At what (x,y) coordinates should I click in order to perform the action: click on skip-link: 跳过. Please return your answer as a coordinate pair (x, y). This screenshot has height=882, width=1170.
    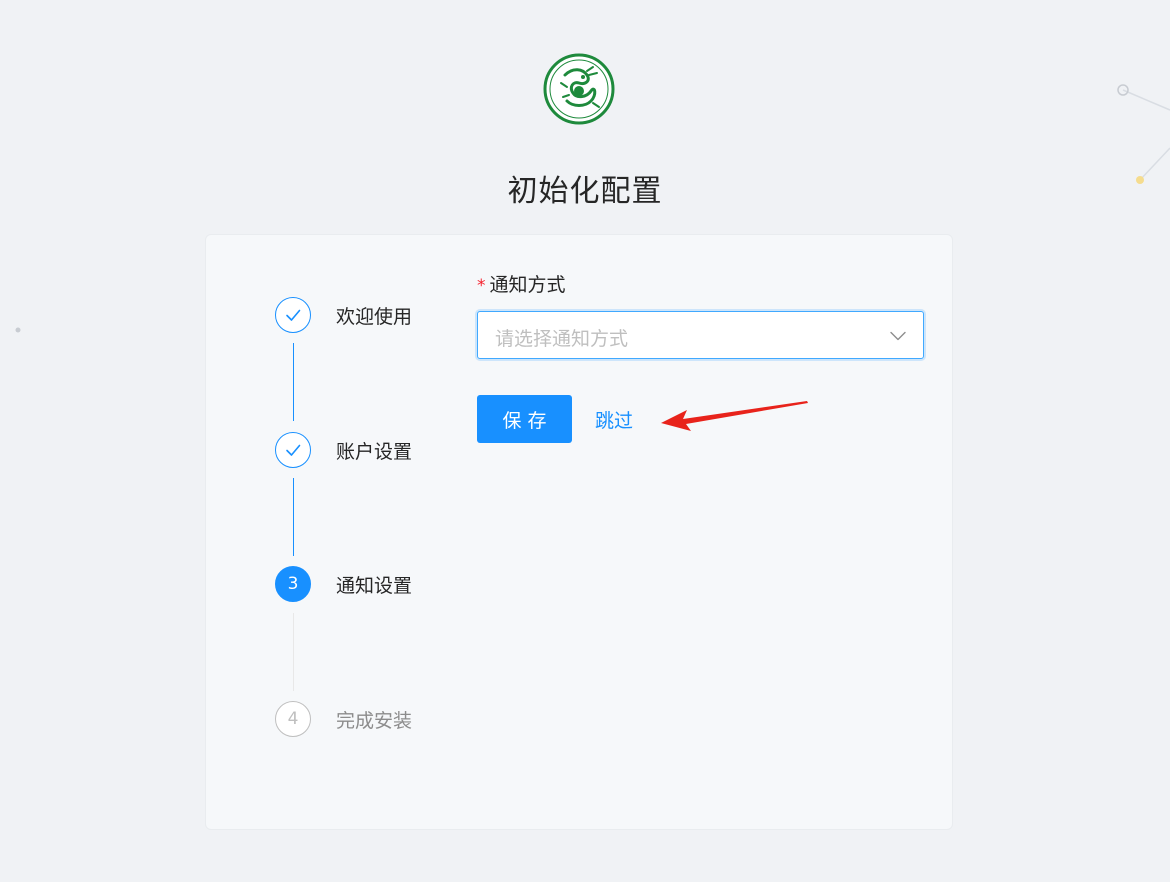
    Looking at the image, I should click on (614, 419).